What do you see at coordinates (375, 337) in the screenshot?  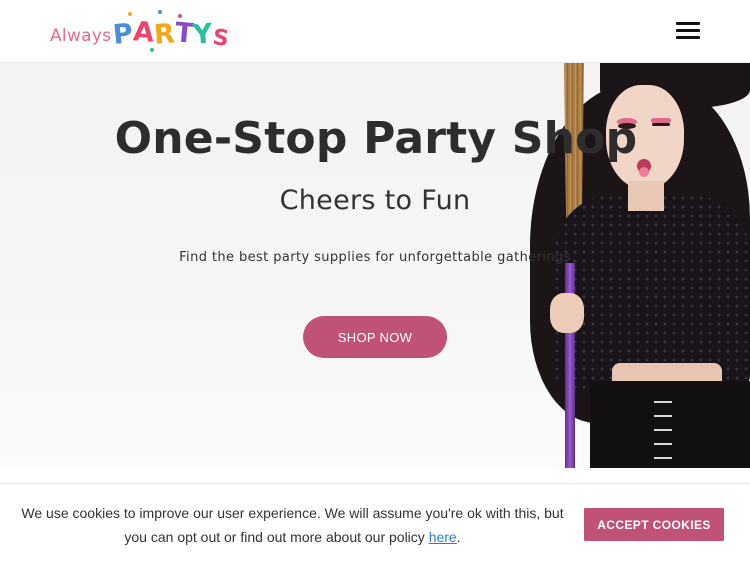 I see `shop-now-button: SHOP NOW` at bounding box center [375, 337].